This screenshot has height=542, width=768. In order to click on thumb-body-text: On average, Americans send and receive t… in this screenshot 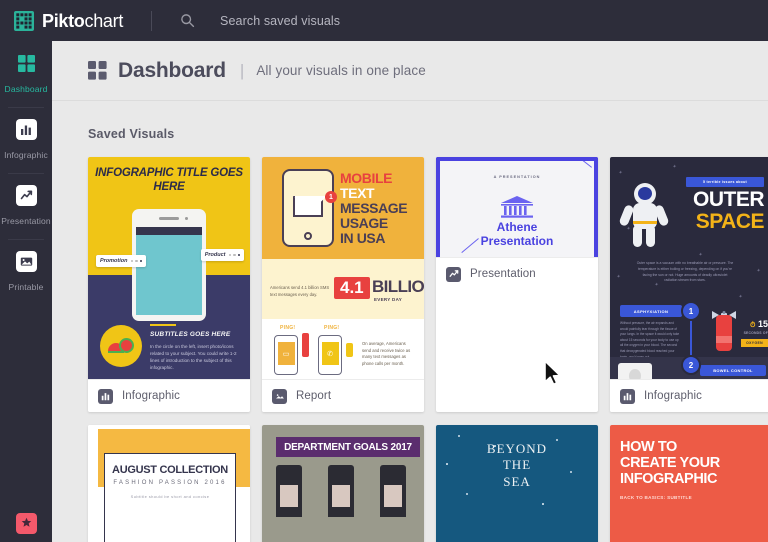, I will do `click(386, 354)`.